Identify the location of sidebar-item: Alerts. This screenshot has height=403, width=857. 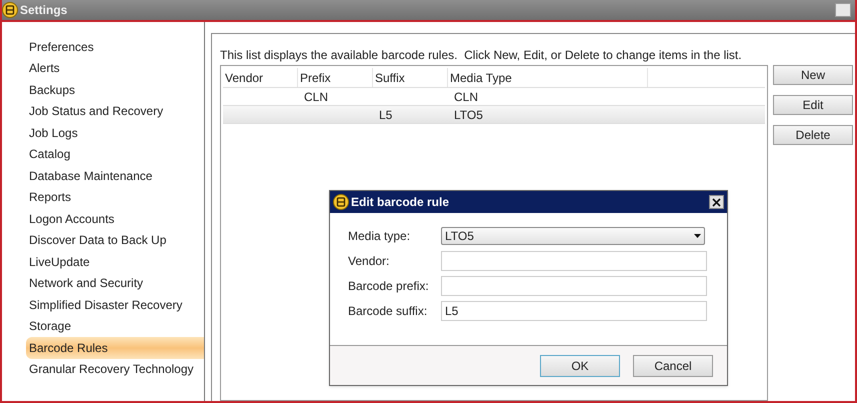
(115, 68).